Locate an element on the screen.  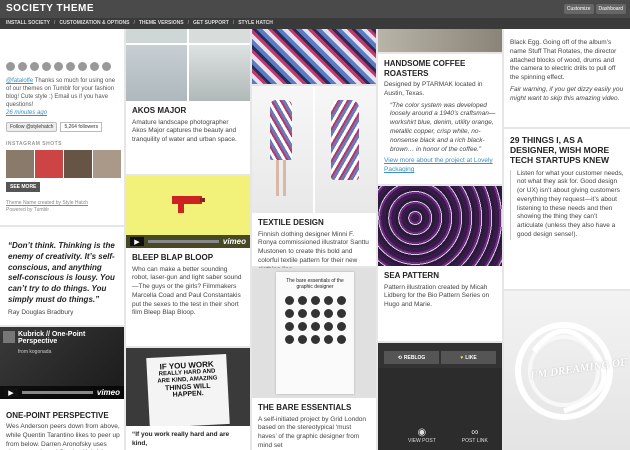
view-post-label: VIEW POST is located at coordinates (422, 441).